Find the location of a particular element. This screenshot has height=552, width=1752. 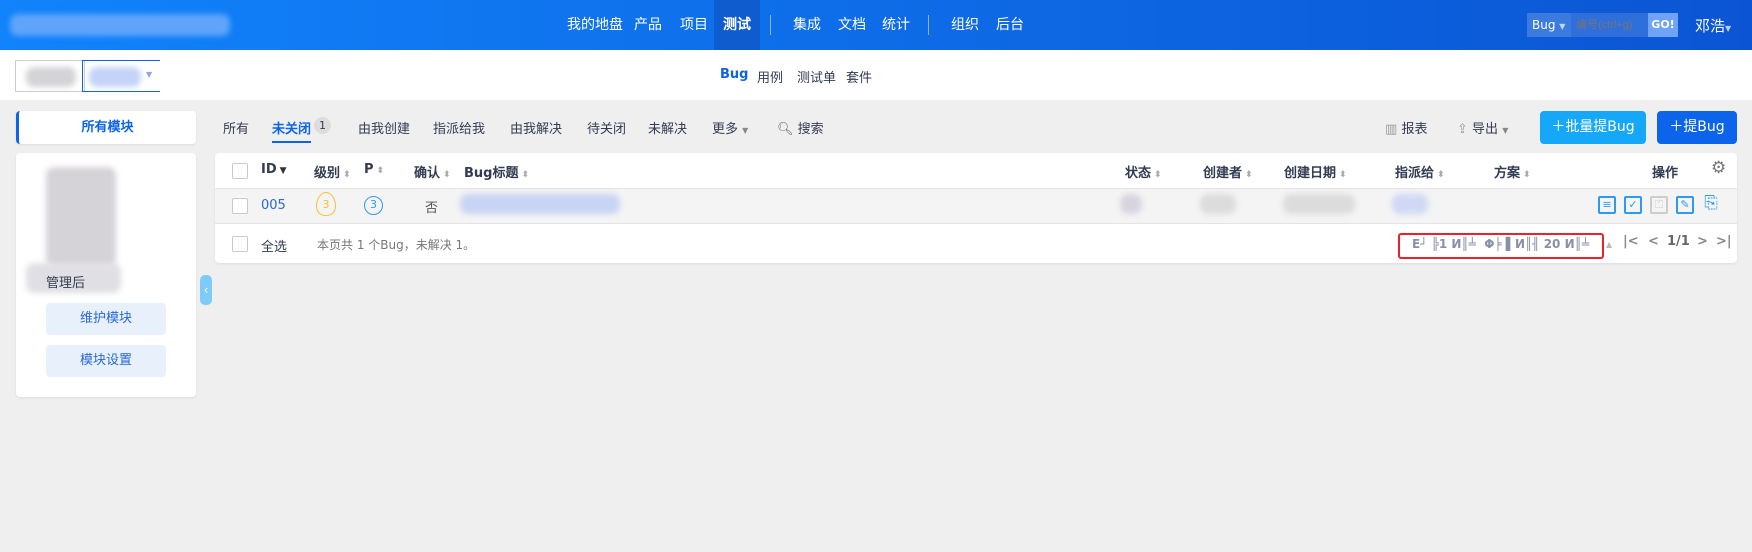

col-title: Bug标题 ⬍ is located at coordinates (496, 171).